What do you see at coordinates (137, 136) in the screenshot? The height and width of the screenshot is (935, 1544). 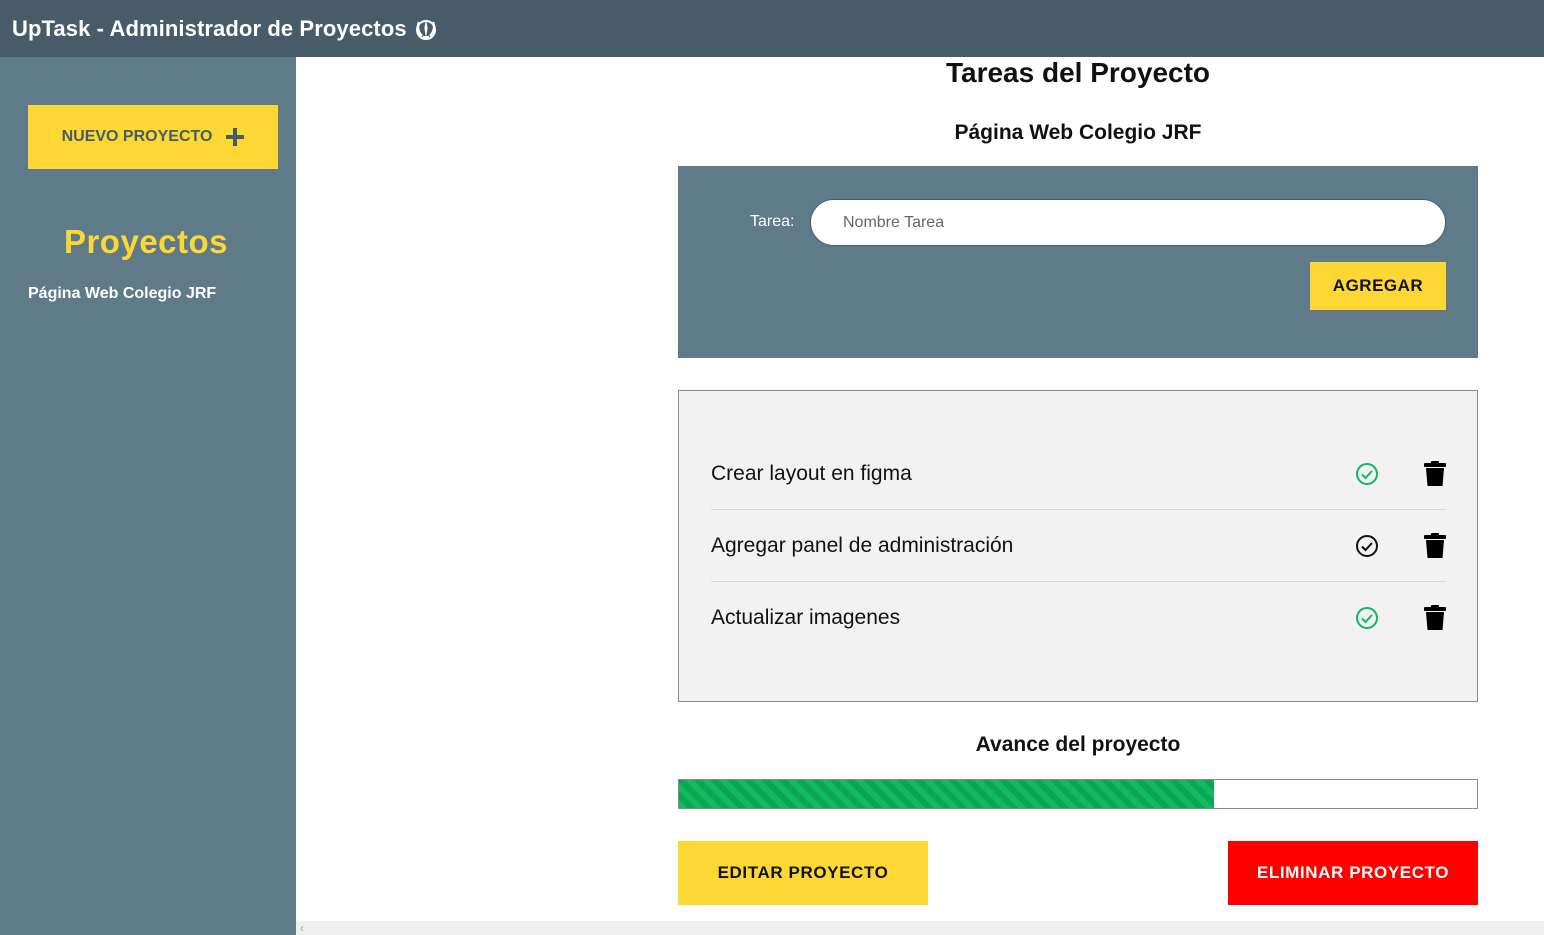 I see `new-project-label: NUEVO PROYECTO` at bounding box center [137, 136].